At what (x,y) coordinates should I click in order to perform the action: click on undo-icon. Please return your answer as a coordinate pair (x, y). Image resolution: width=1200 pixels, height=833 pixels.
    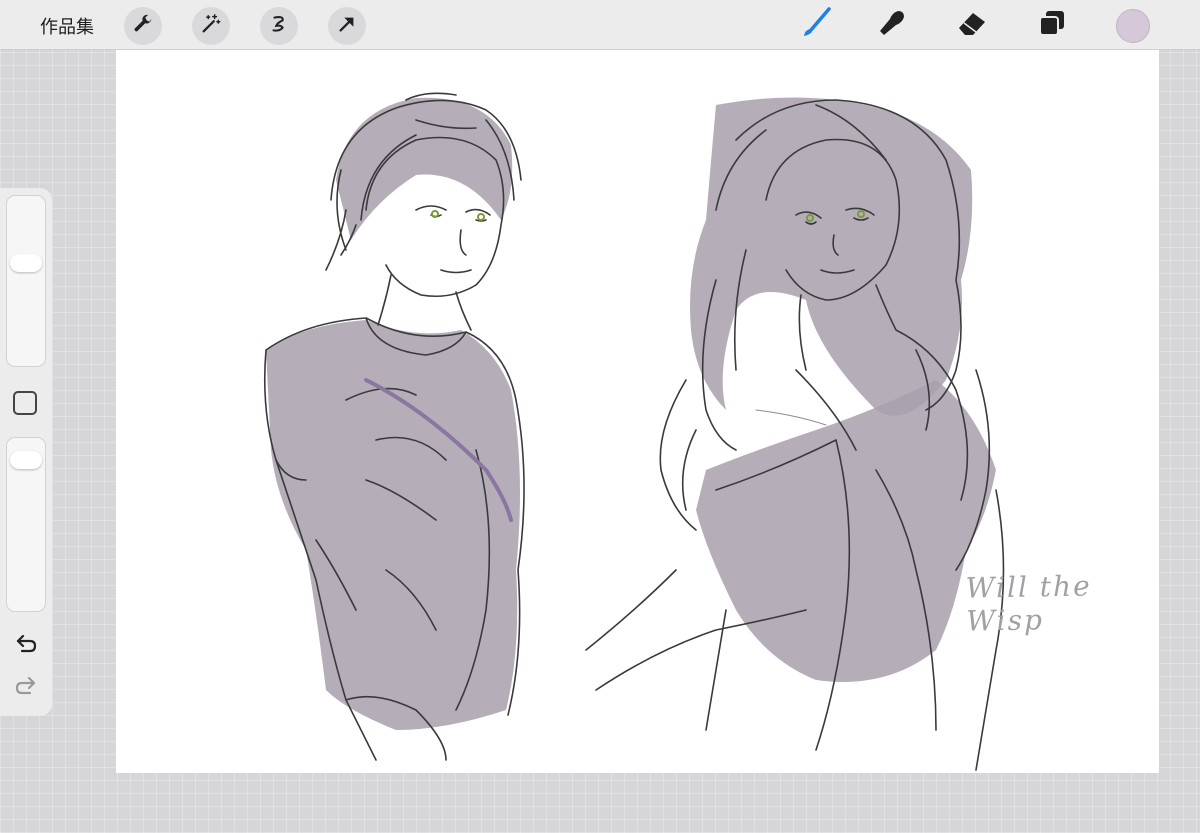
    Looking at the image, I should click on (26, 646).